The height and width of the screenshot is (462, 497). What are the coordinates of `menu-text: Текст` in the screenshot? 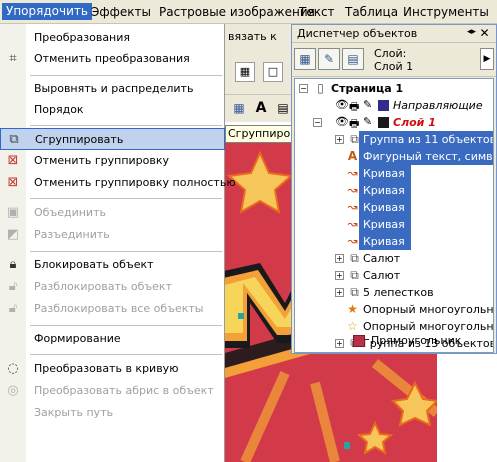 It's located at (317, 12).